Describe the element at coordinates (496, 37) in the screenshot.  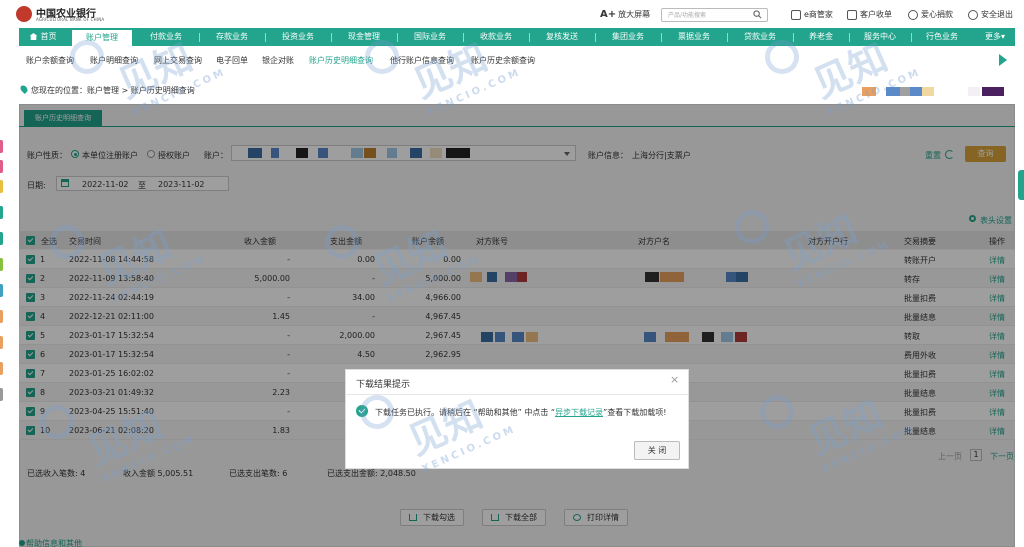
I see `nav-collection: 收款业务` at that location.